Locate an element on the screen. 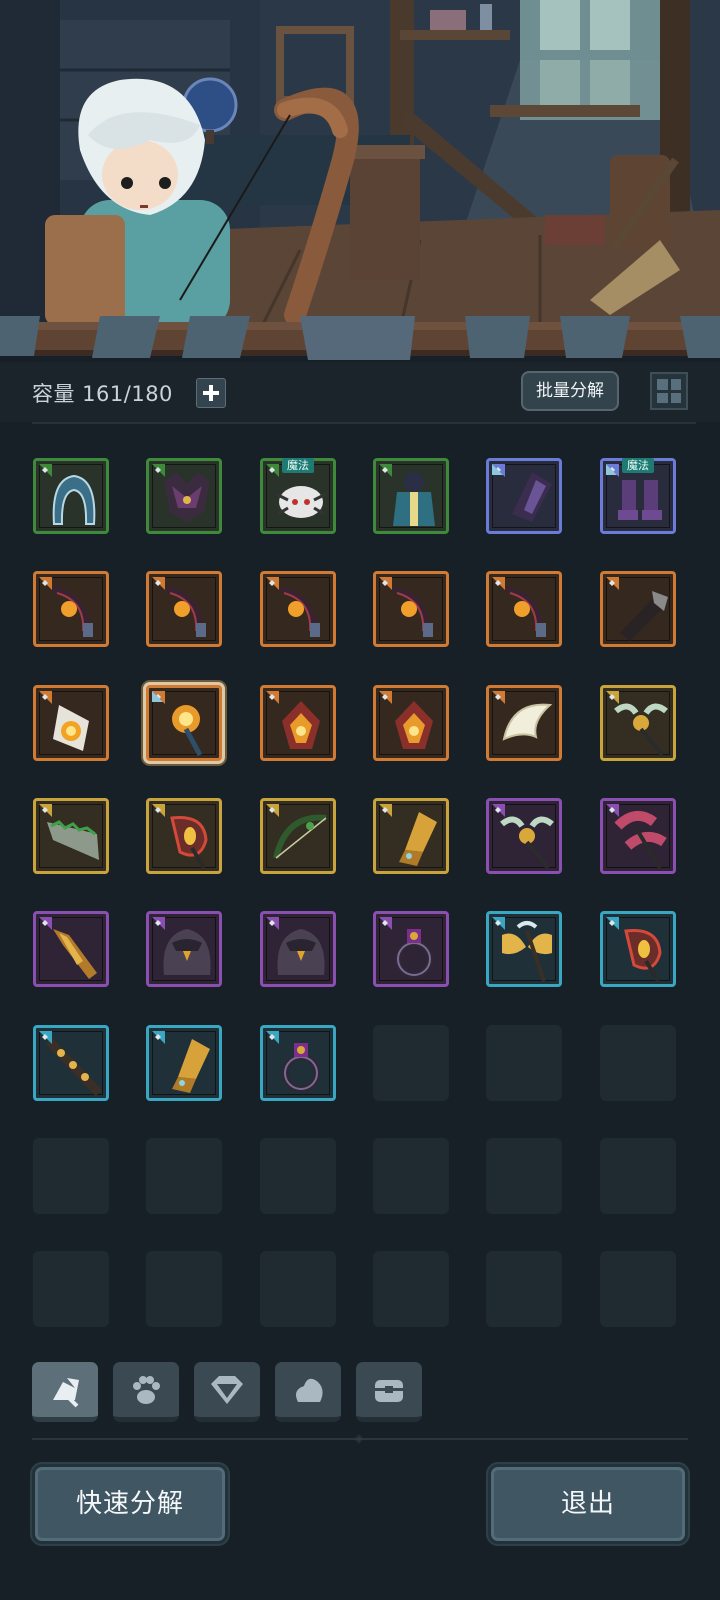  grid-view-toggle is located at coordinates (669, 391).